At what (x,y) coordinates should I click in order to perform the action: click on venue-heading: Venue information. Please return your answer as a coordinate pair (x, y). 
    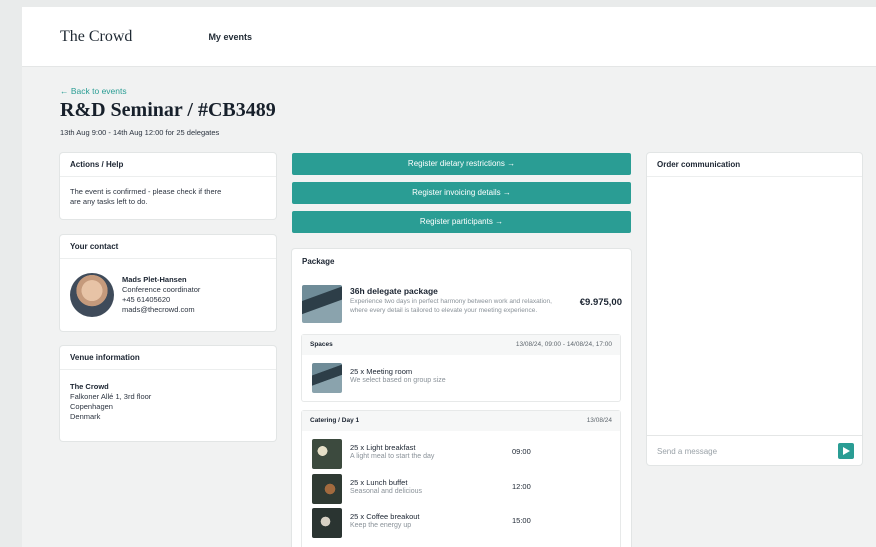
    Looking at the image, I should click on (168, 358).